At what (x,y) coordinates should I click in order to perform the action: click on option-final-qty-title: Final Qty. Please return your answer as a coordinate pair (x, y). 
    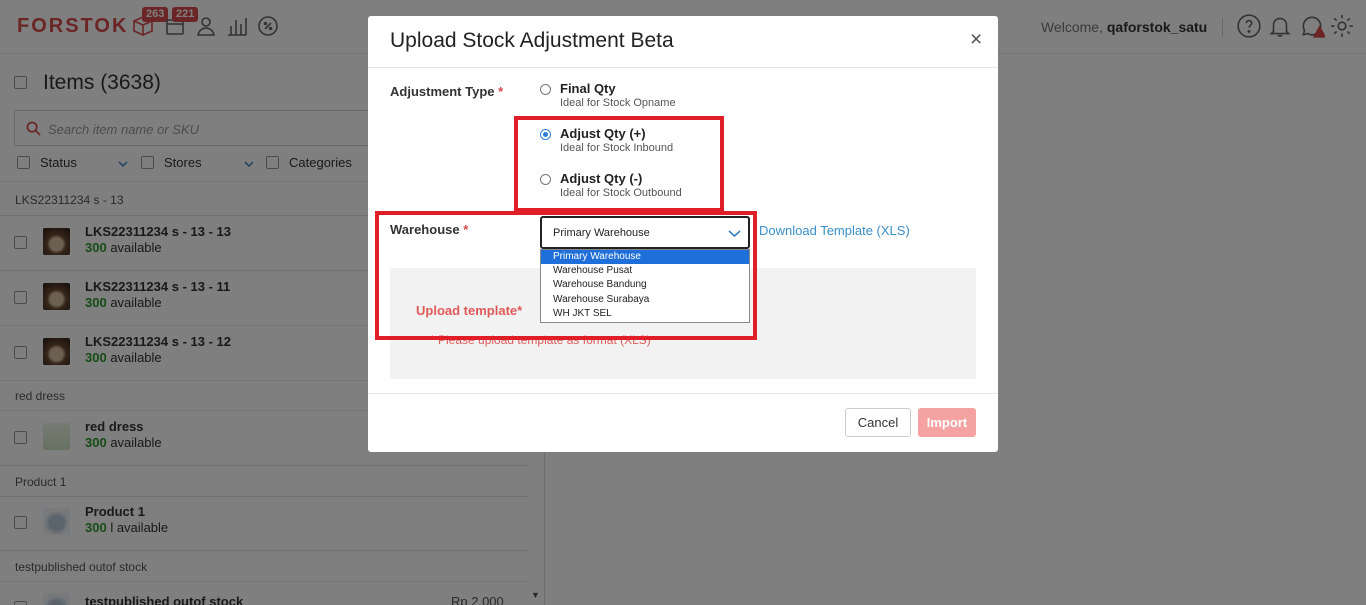
    Looking at the image, I should click on (588, 88).